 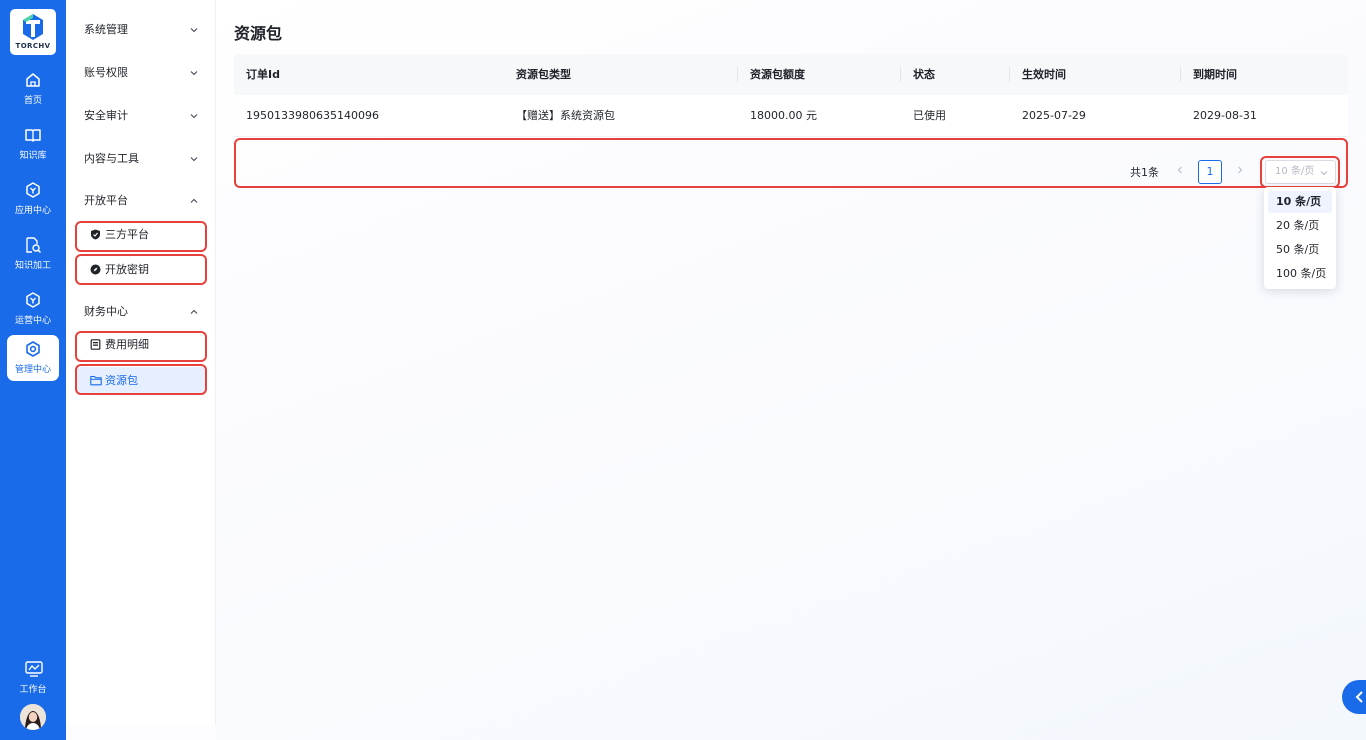 I want to click on rail-label-workbench: 工作台, so click(x=33, y=690).